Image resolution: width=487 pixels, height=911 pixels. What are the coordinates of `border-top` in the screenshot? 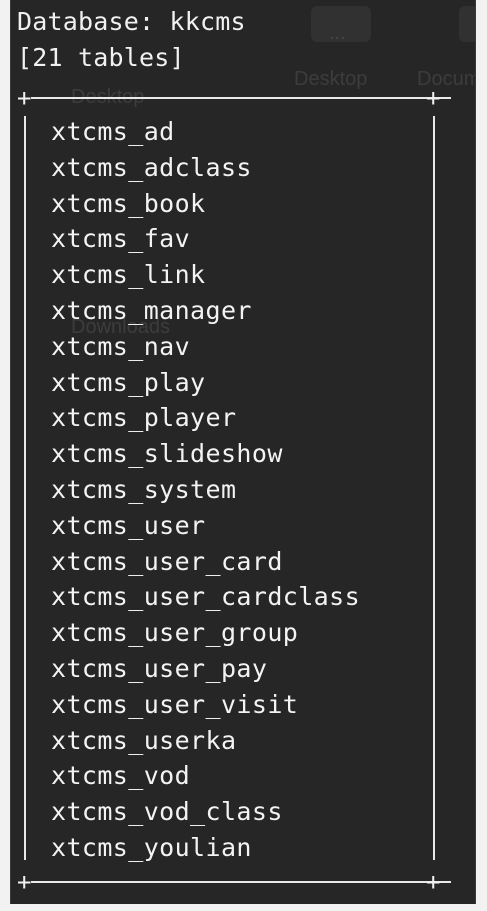 It's located at (241, 98).